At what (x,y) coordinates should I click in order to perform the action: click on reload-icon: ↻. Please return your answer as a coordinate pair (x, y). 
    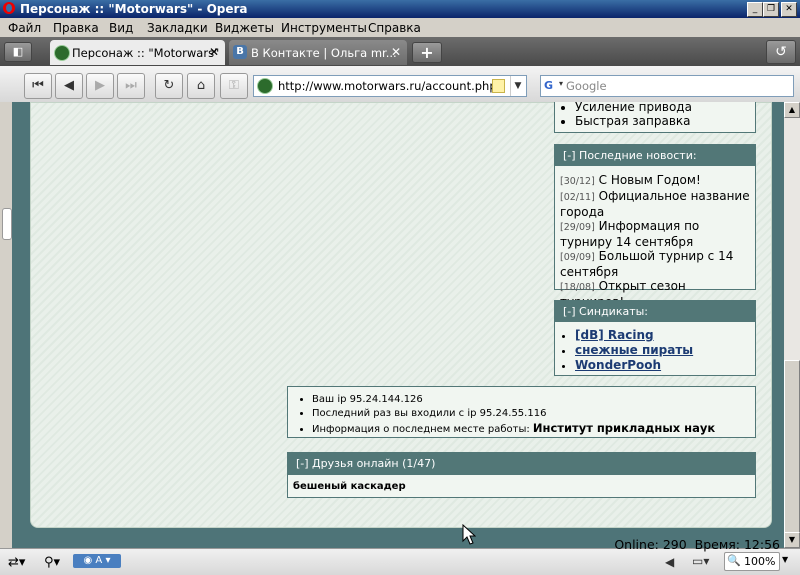
    Looking at the image, I should click on (169, 86).